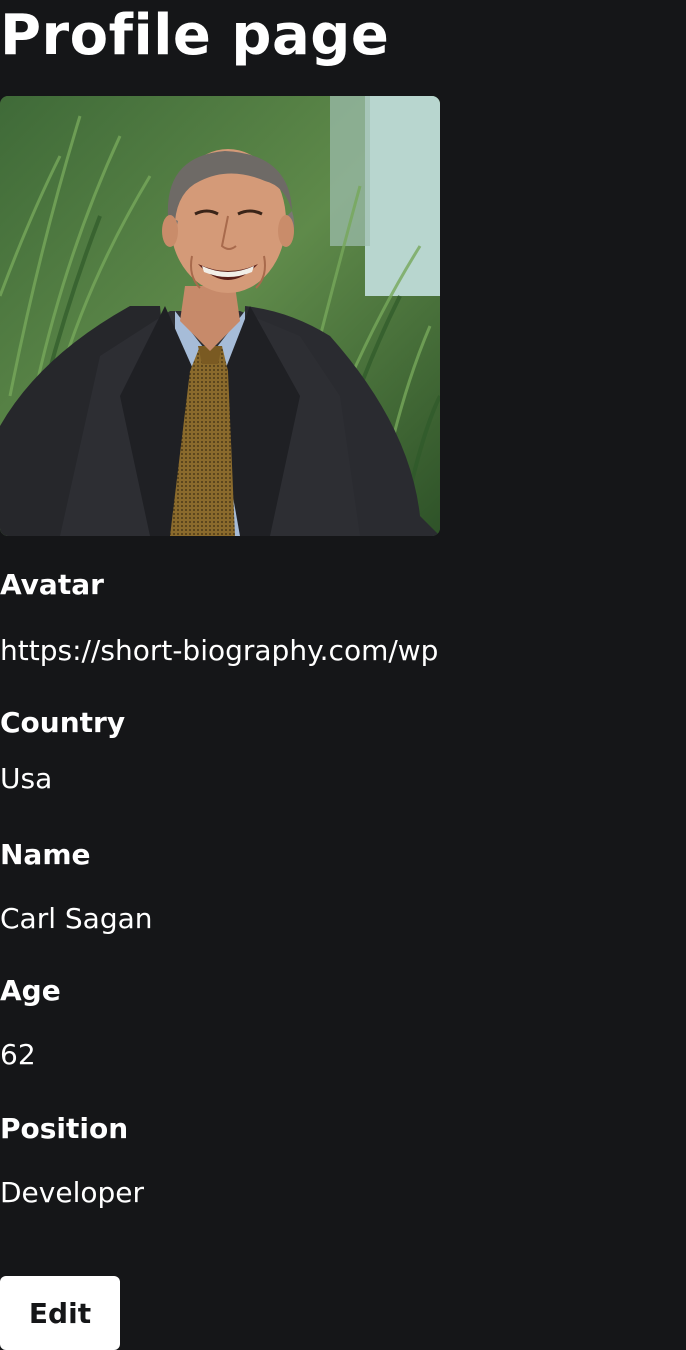 The width and height of the screenshot is (686, 1350). I want to click on field-value-country: Usa, so click(26, 778).